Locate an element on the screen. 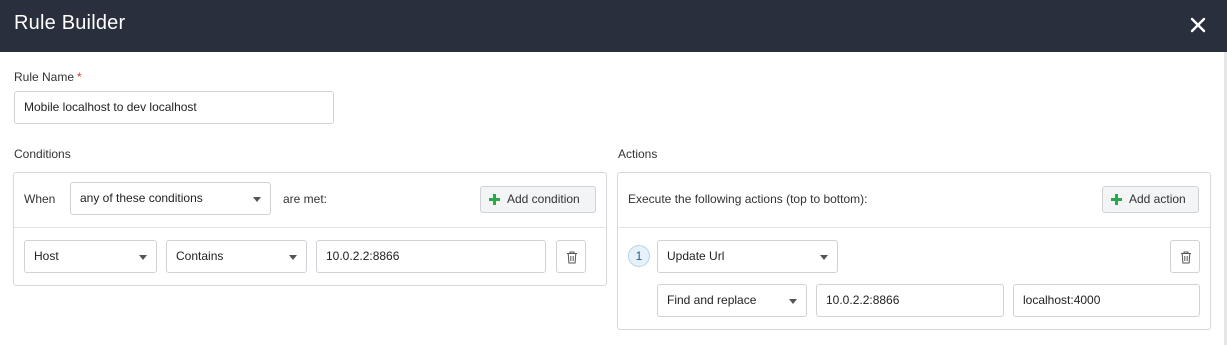  delete-condition-button is located at coordinates (571, 256).